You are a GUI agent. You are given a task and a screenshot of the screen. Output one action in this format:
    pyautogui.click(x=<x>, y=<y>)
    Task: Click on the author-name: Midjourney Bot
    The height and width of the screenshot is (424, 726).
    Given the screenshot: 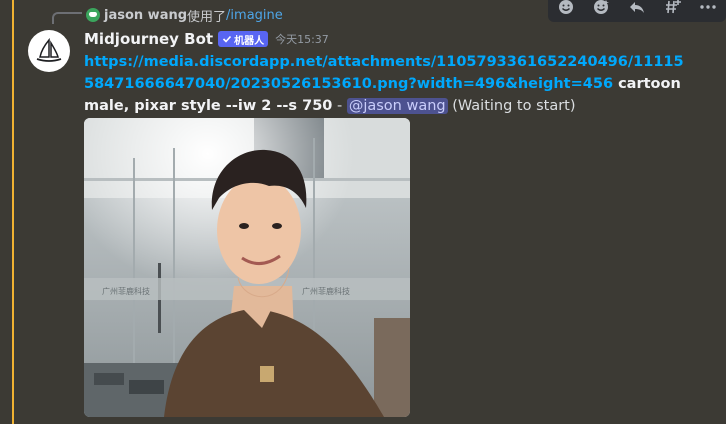 What is the action you would take?
    pyautogui.click(x=148, y=39)
    